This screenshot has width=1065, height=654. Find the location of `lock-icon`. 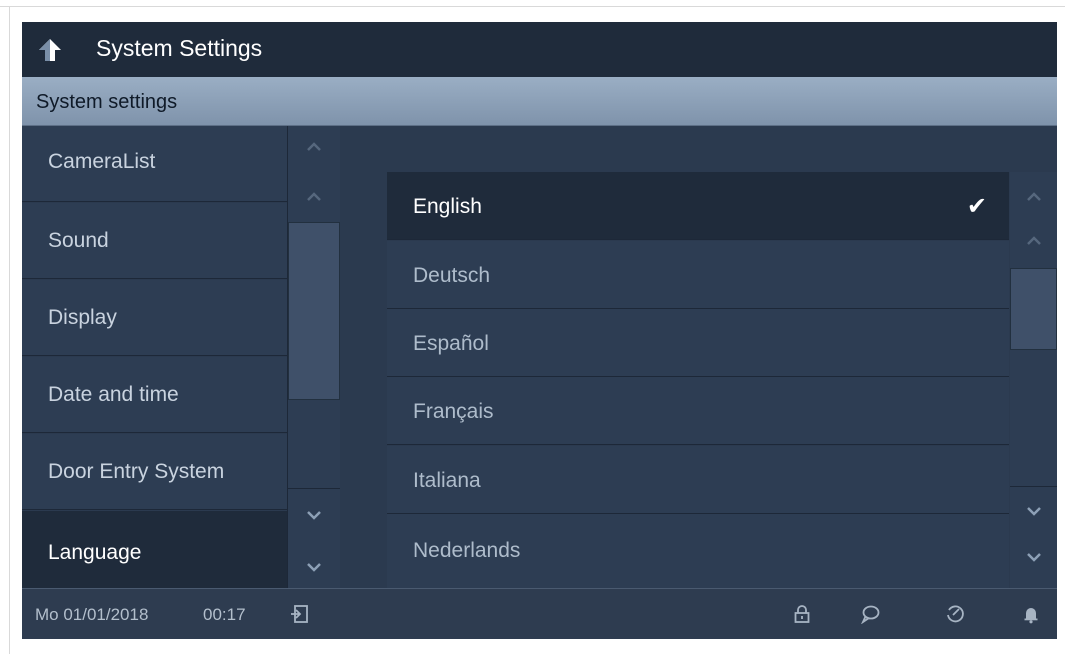

lock-icon is located at coordinates (802, 614).